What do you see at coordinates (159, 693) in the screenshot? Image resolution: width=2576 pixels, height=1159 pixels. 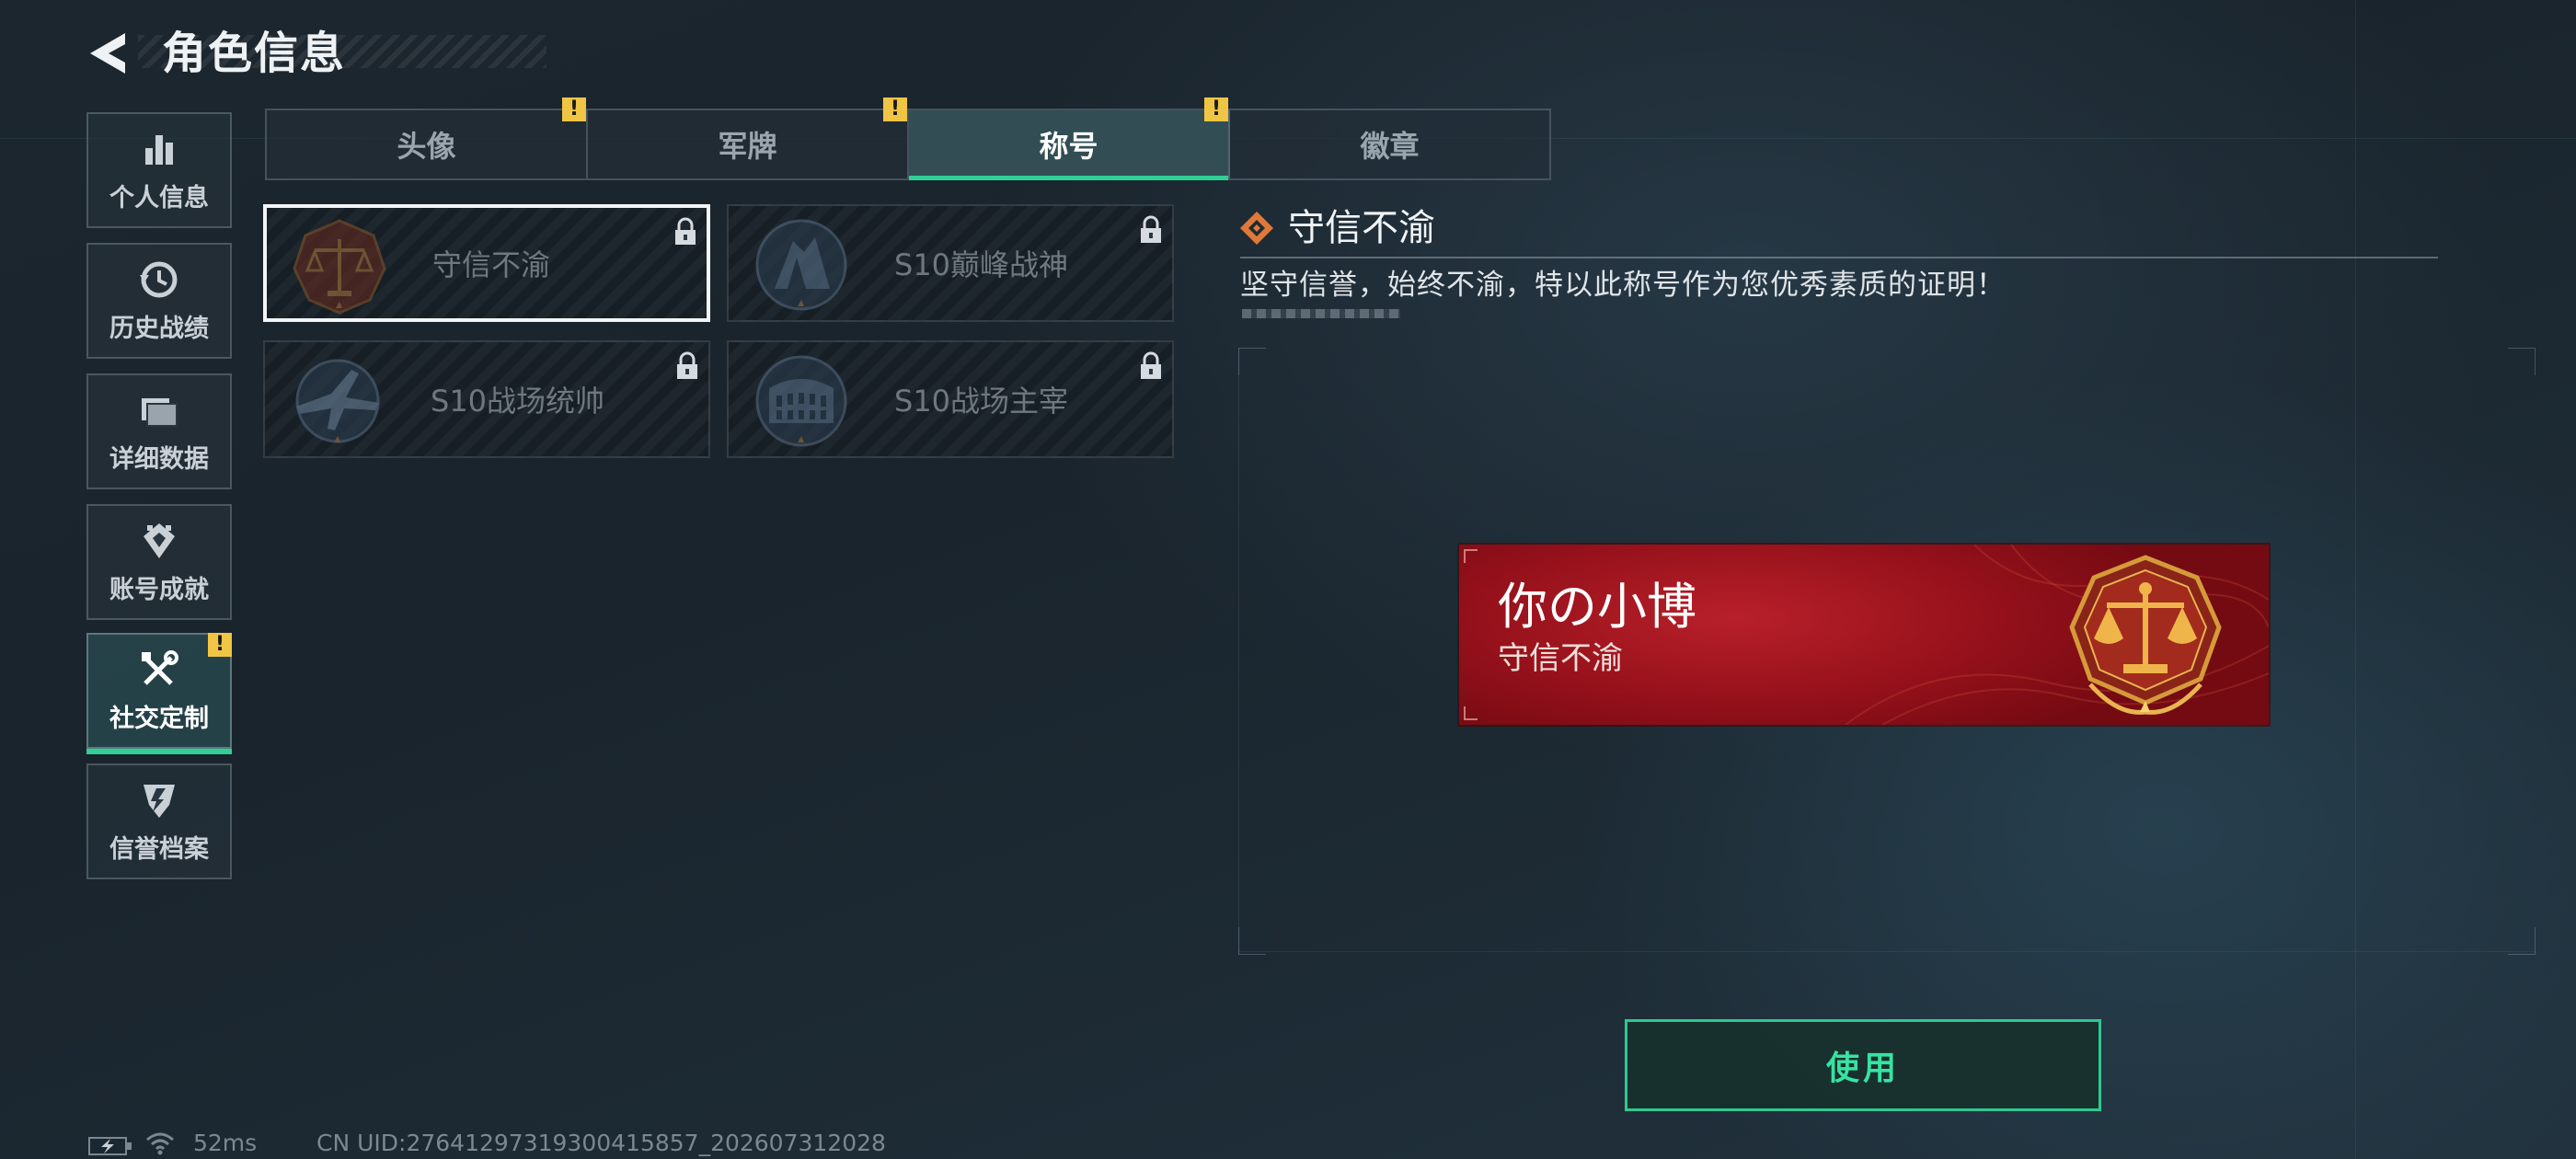 I see `sidebar-item-social-custom: 社交定制 !` at bounding box center [159, 693].